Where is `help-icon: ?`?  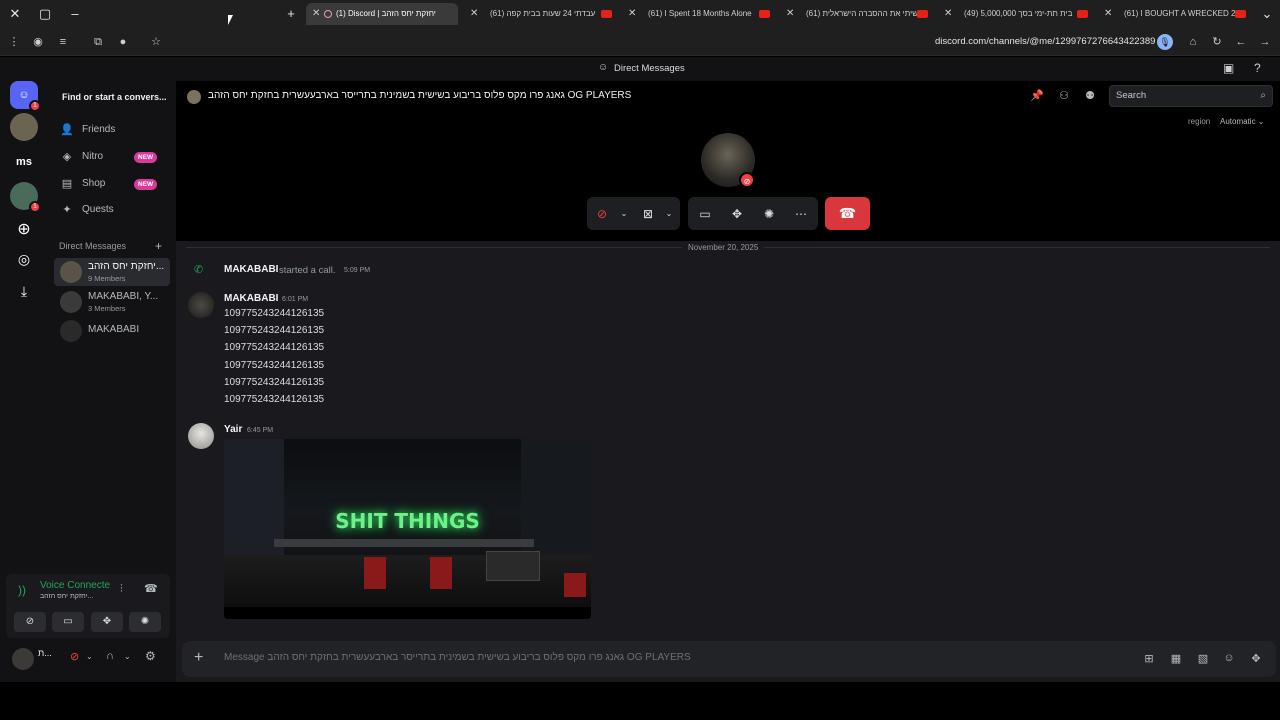
help-icon: ? is located at coordinates (1257, 68).